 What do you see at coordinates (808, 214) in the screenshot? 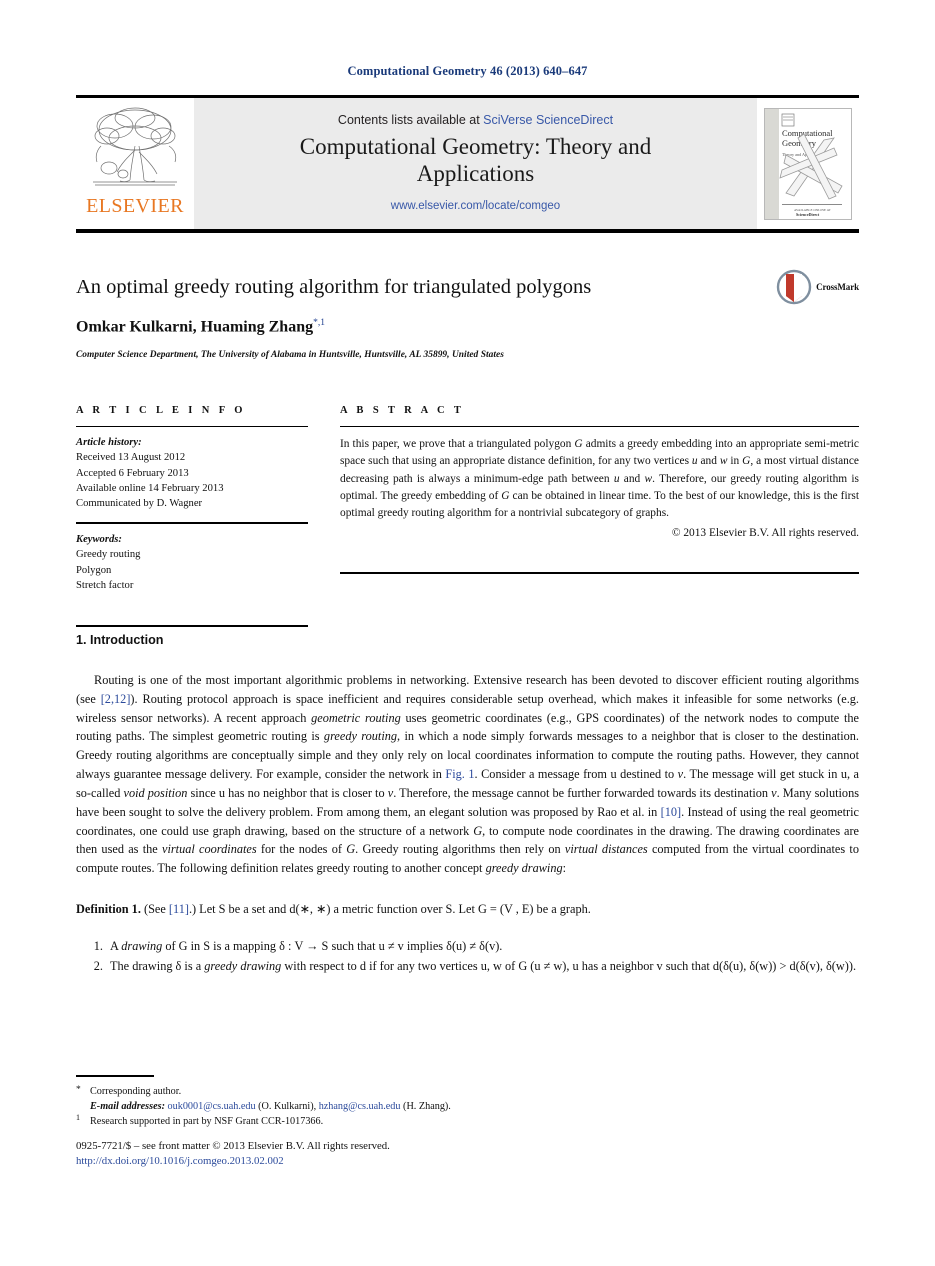
I see `svg-text: ScienceDirect` at bounding box center [808, 214].